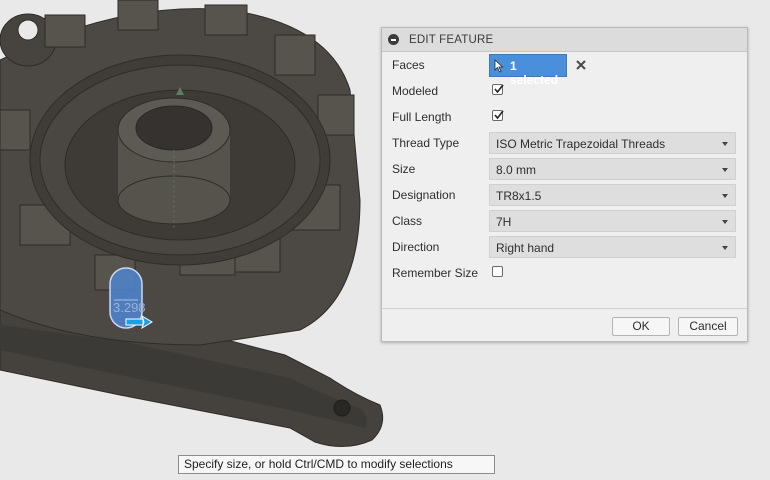  I want to click on remember-size-row: Remember Size, so click(564, 273).